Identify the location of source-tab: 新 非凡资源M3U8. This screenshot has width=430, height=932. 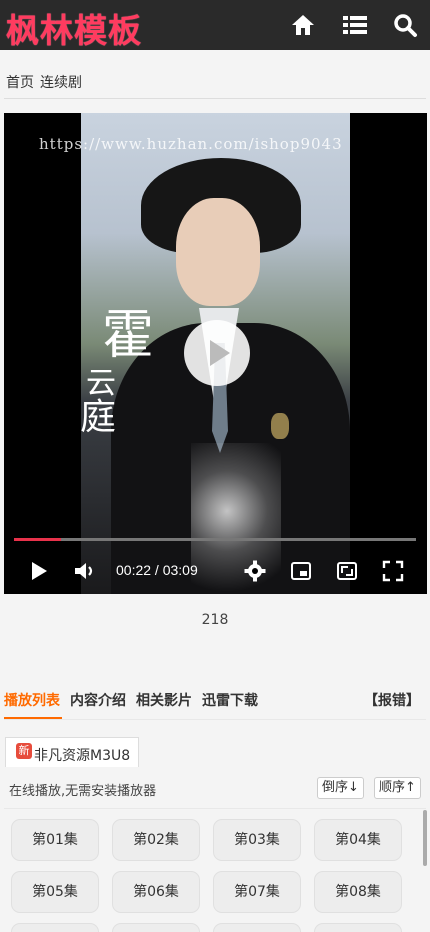
(72, 752).